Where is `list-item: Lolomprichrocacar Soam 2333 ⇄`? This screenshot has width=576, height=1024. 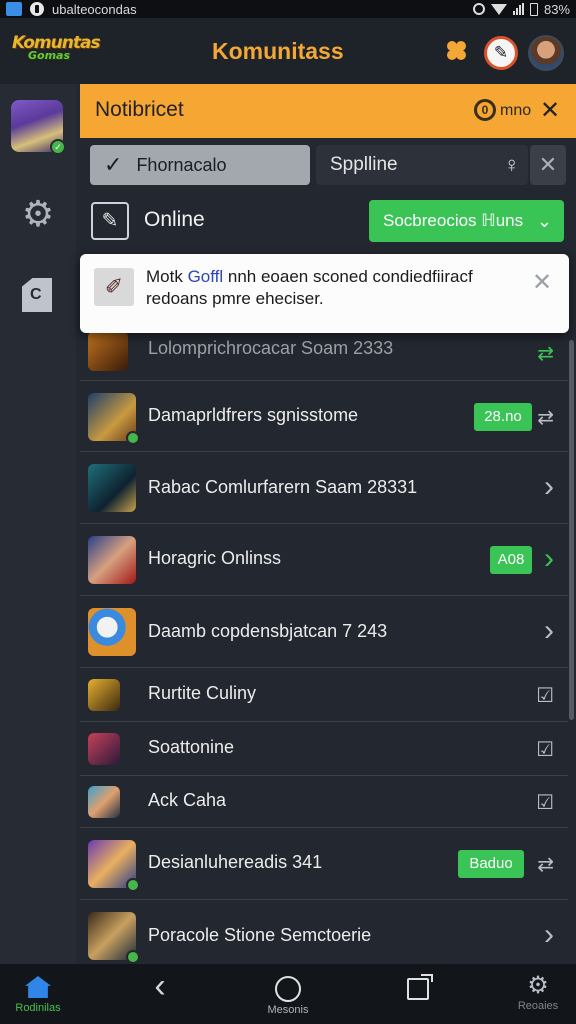
list-item: Lolomprichrocacar Soam 2333 ⇄ is located at coordinates (324, 357).